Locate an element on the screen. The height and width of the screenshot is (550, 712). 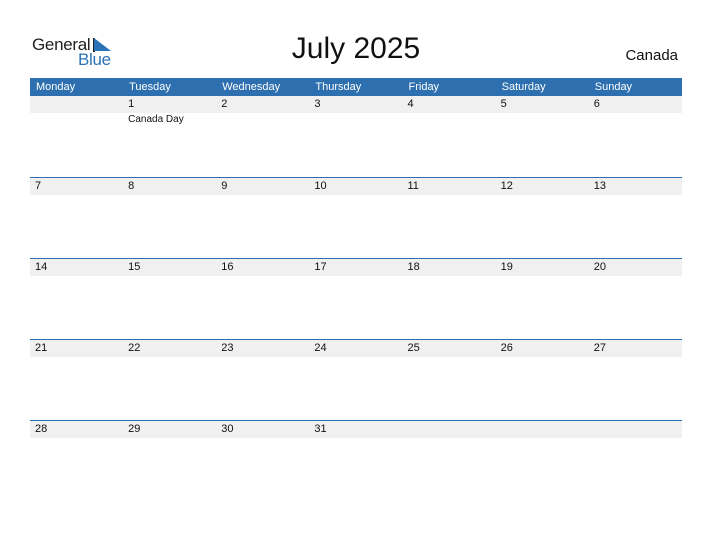
day-number: 25 is located at coordinates (413, 348).